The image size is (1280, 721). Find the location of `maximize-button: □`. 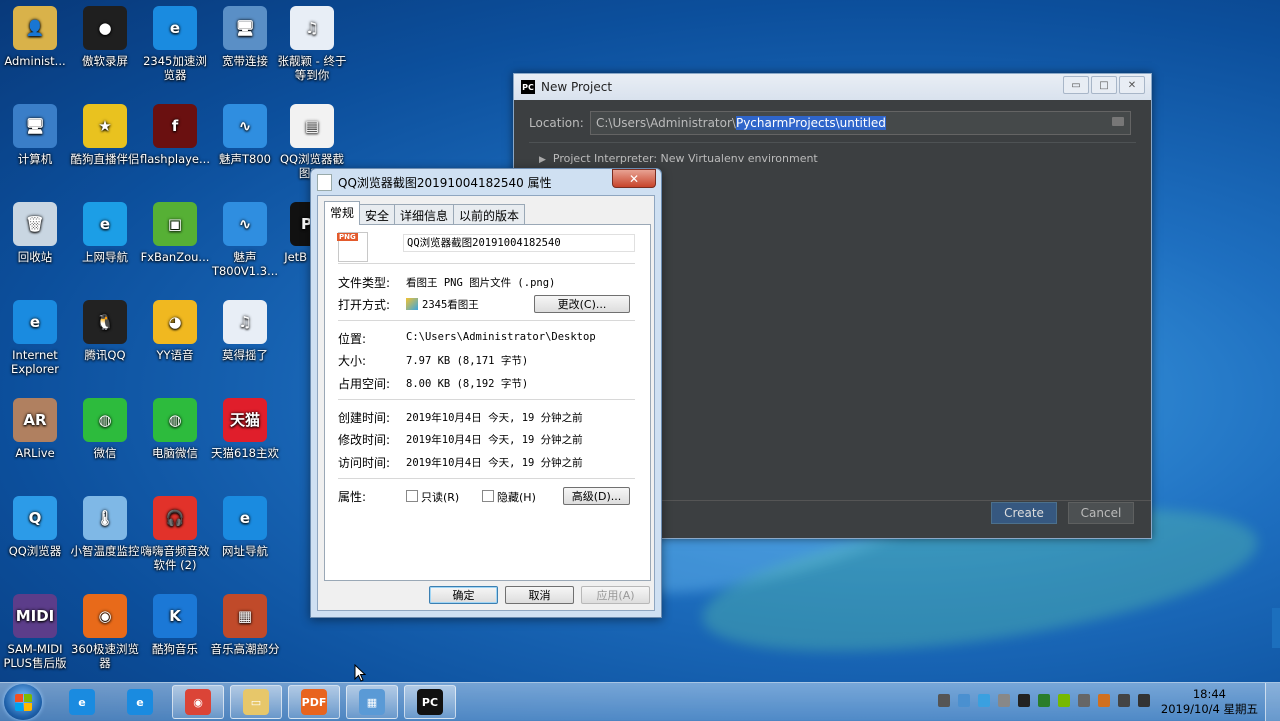

maximize-button: □ is located at coordinates (1104, 85).